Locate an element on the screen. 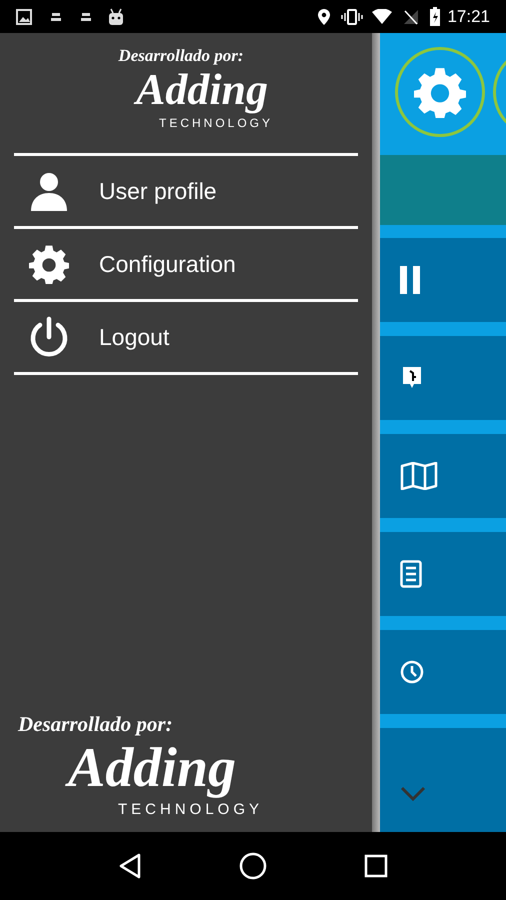  recent-apps-icon is located at coordinates (376, 866).